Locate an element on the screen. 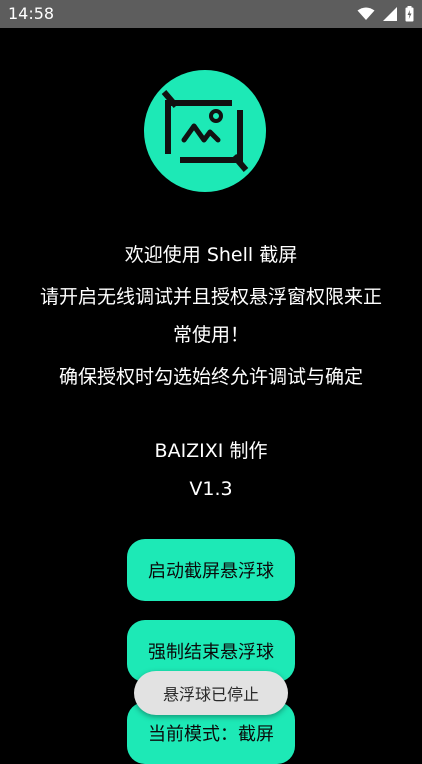  toast-message: 悬浮球已停止 is located at coordinates (211, 693).